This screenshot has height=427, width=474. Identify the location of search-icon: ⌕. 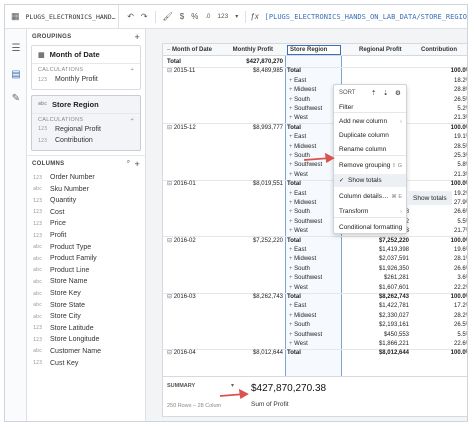
(129, 164).